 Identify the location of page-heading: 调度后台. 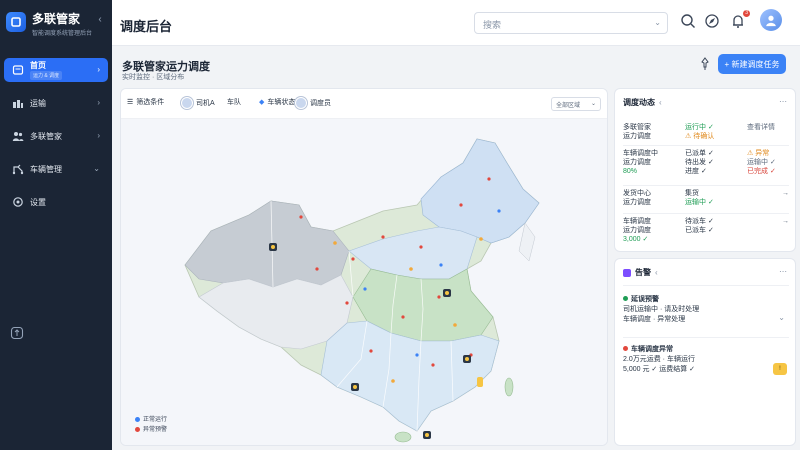
(146, 26).